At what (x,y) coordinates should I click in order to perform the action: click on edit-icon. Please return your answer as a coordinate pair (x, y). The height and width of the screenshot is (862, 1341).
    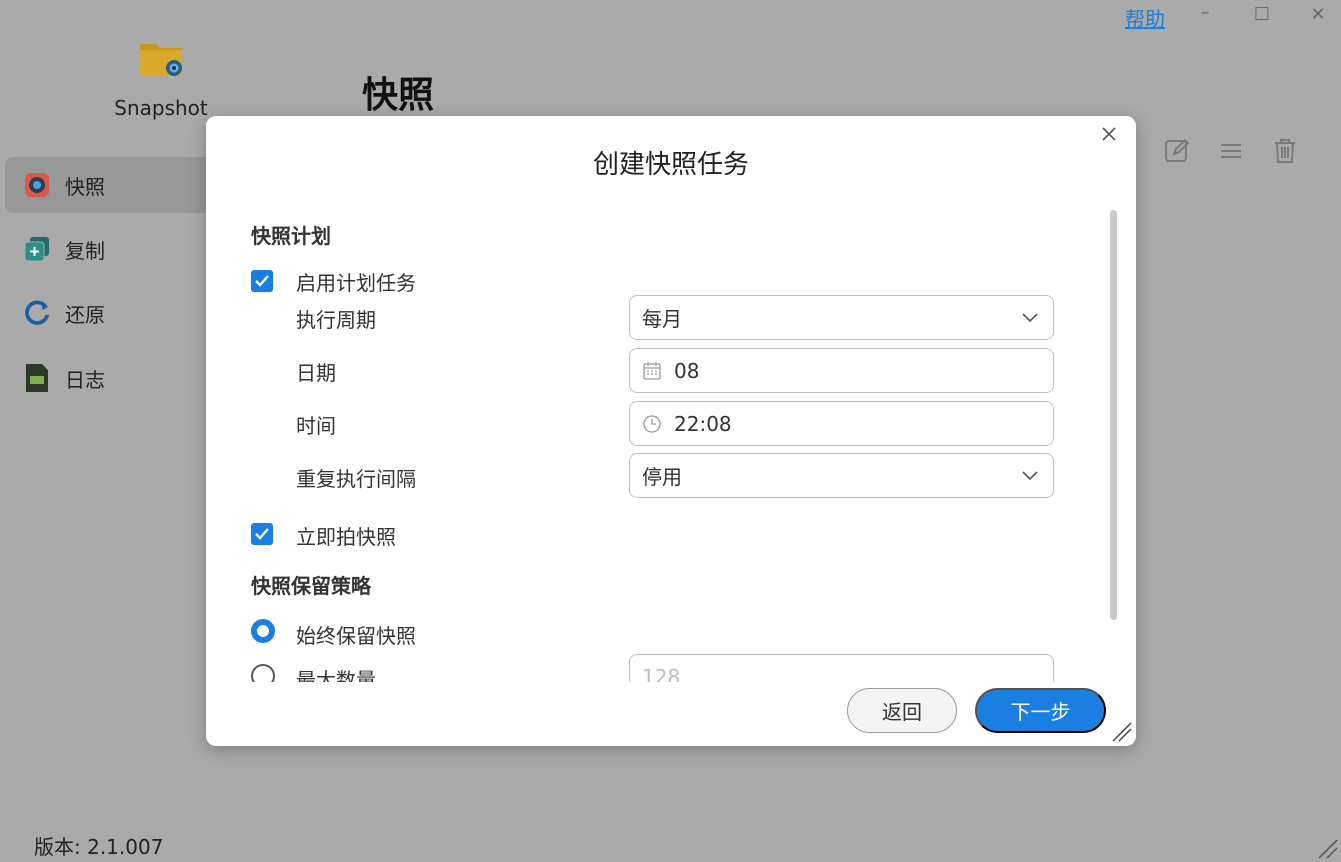
    Looking at the image, I should click on (1177, 151).